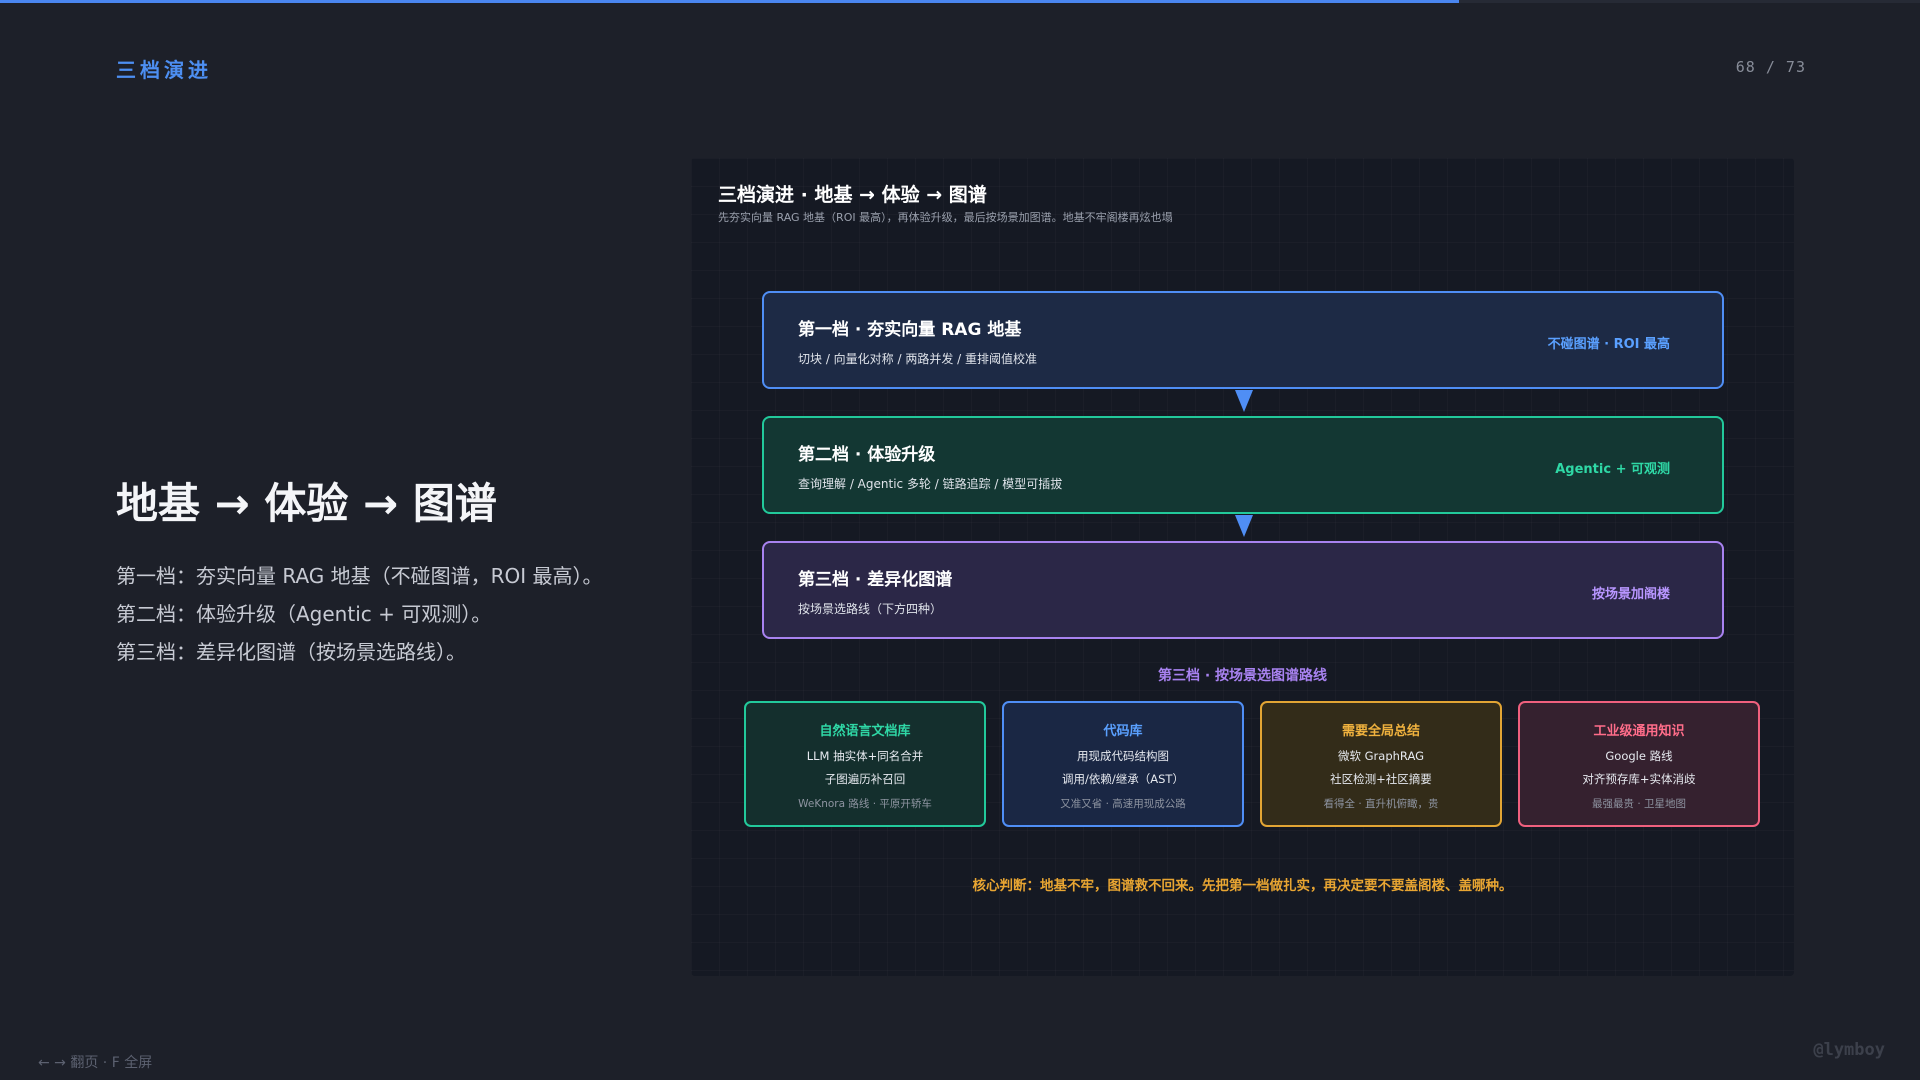 This screenshot has width=1920, height=1080. What do you see at coordinates (1630, 594) in the screenshot?
I see `tier-3-tag: 按场景加阁楼` at bounding box center [1630, 594].